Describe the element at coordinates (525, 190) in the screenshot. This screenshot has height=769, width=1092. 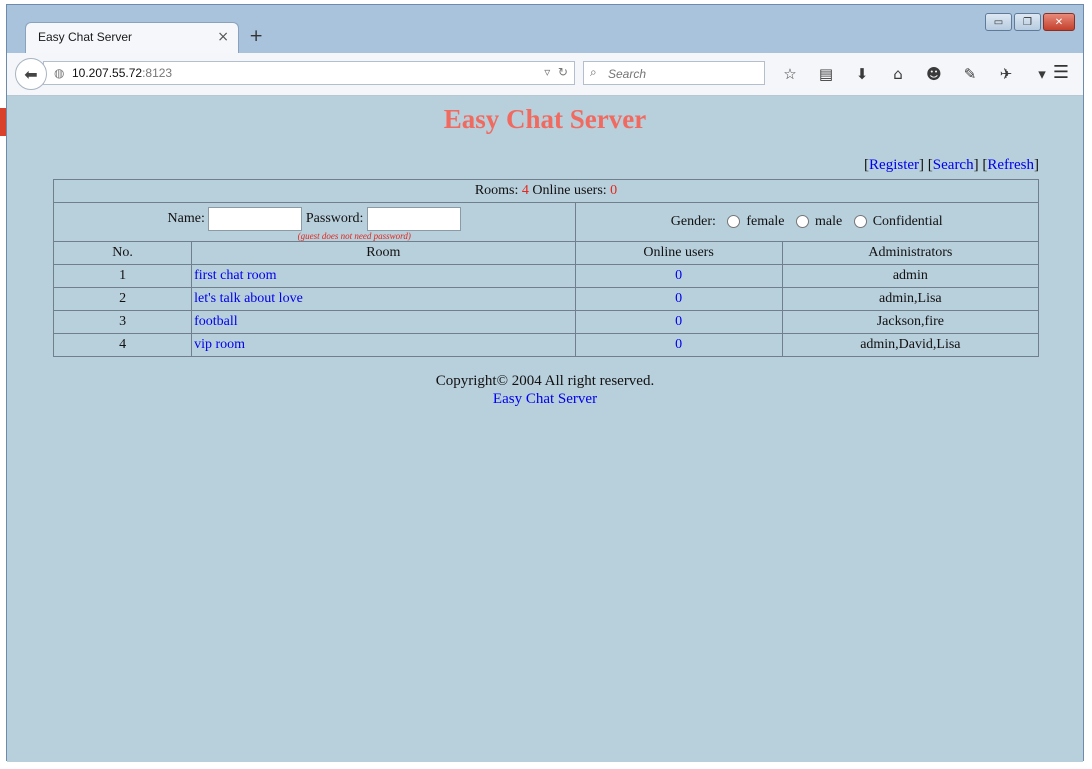
I see `rooms-count: 4` at that location.